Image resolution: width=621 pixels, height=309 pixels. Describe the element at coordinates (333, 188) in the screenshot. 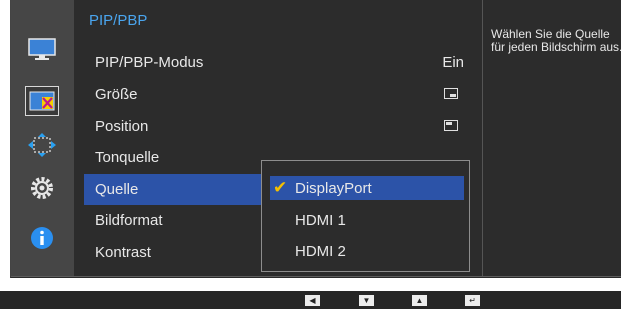

I see `submenu-item-label: DisplayPort` at that location.